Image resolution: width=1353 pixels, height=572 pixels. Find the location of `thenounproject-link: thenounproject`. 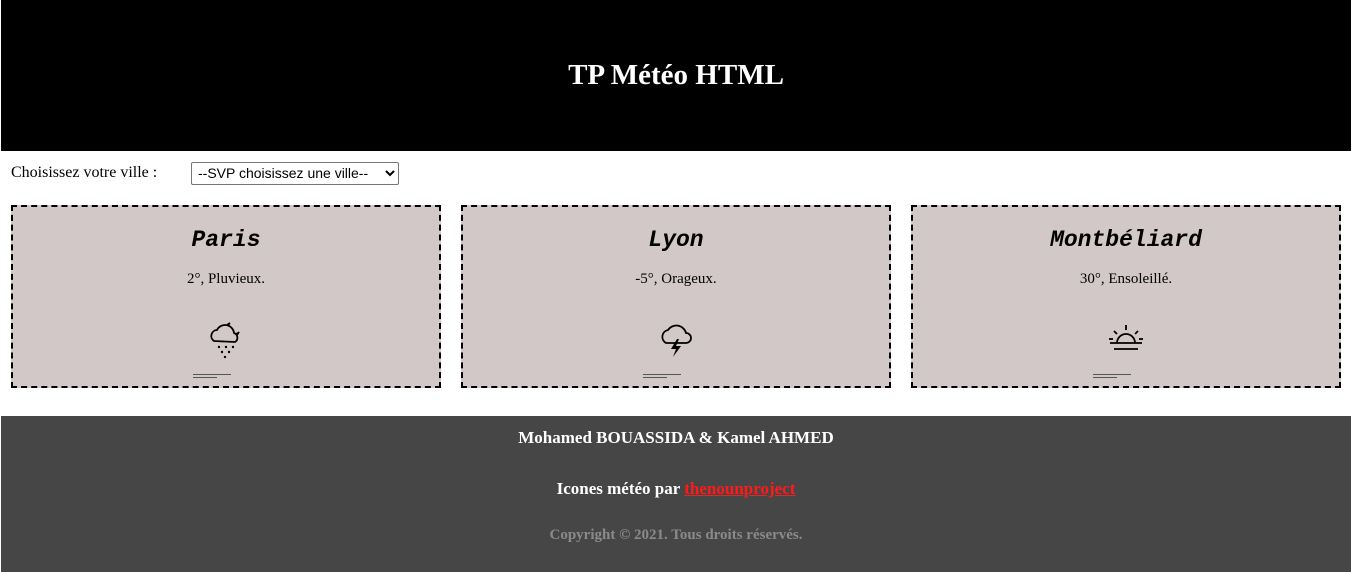

thenounproject-link: thenounproject is located at coordinates (739, 488).